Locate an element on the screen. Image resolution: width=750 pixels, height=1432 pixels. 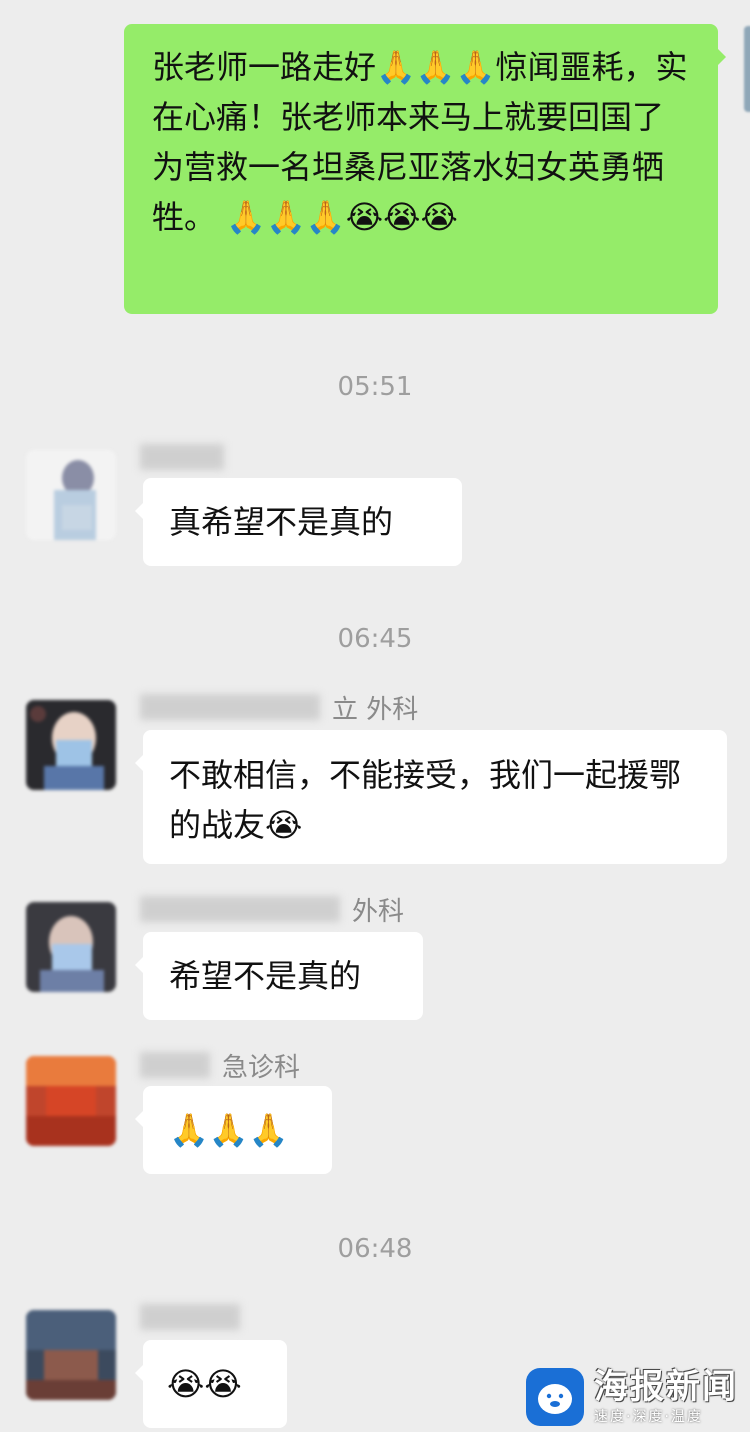
sender-name: 外科 is located at coordinates (272, 909).